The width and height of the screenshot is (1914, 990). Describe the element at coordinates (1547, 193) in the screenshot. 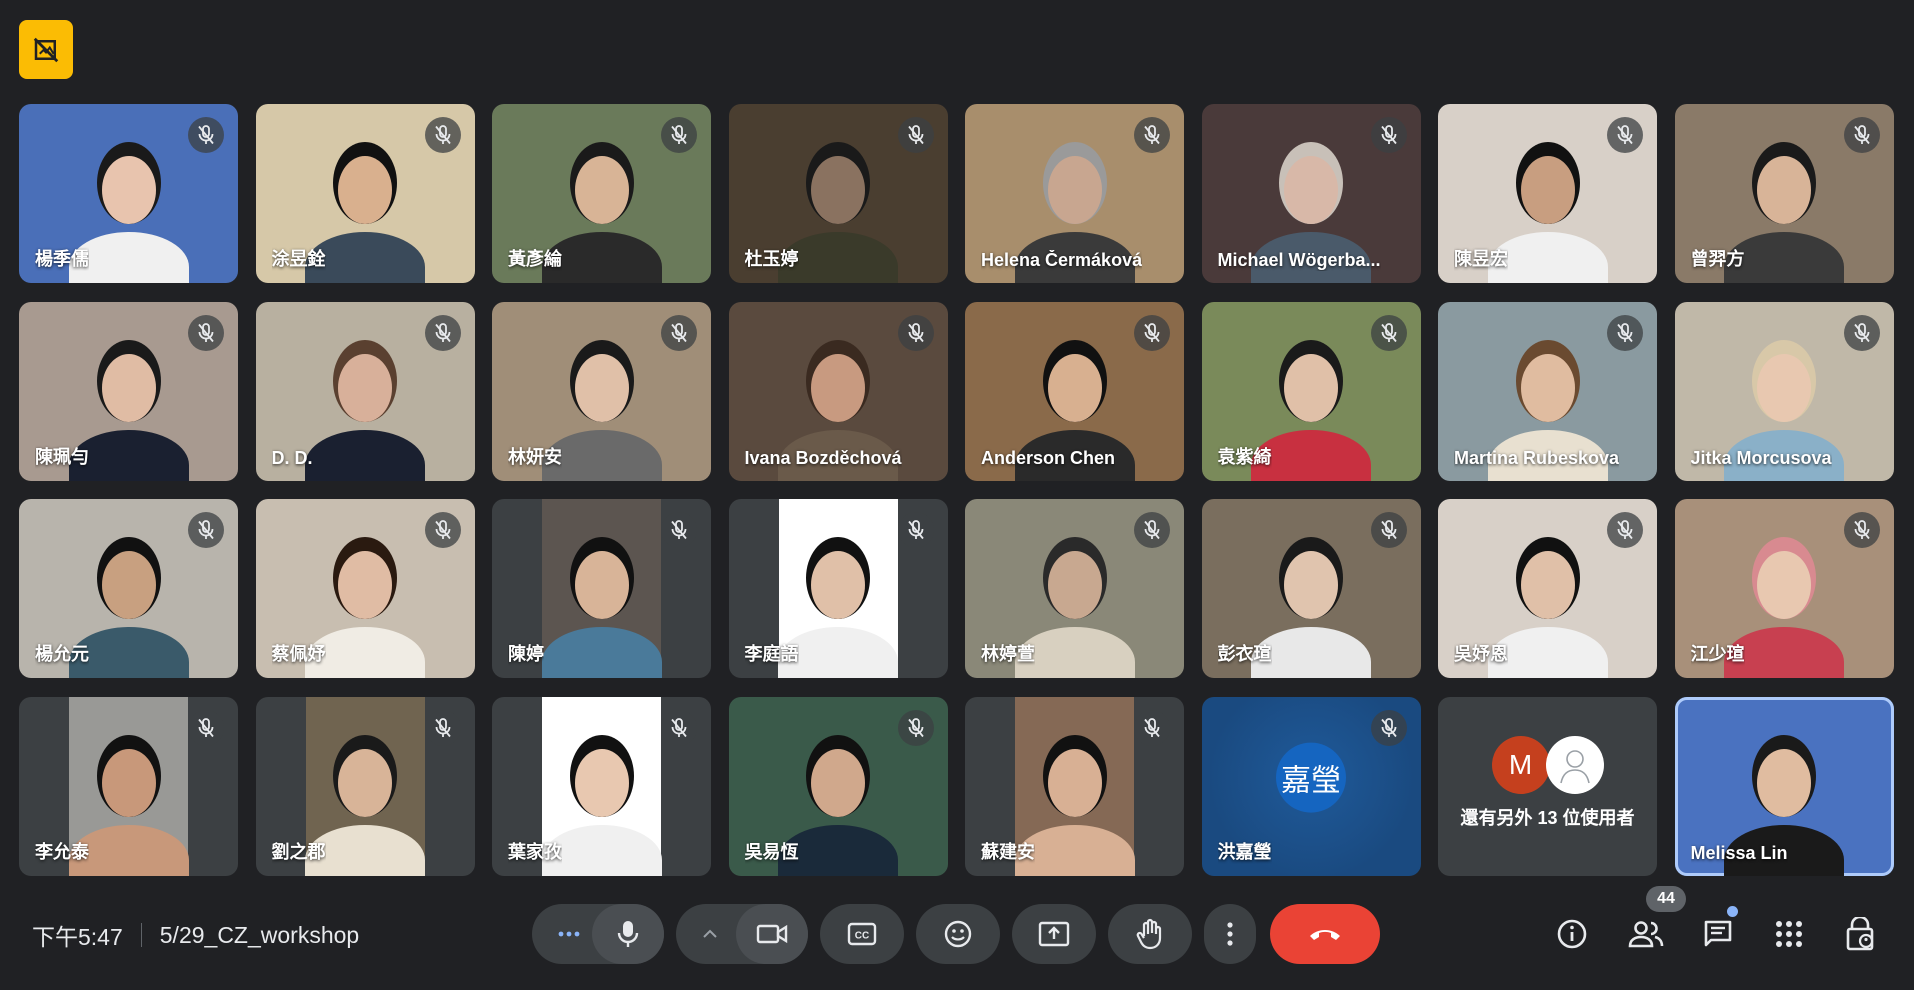

I see `participant-tile: 陳昱宏` at that location.